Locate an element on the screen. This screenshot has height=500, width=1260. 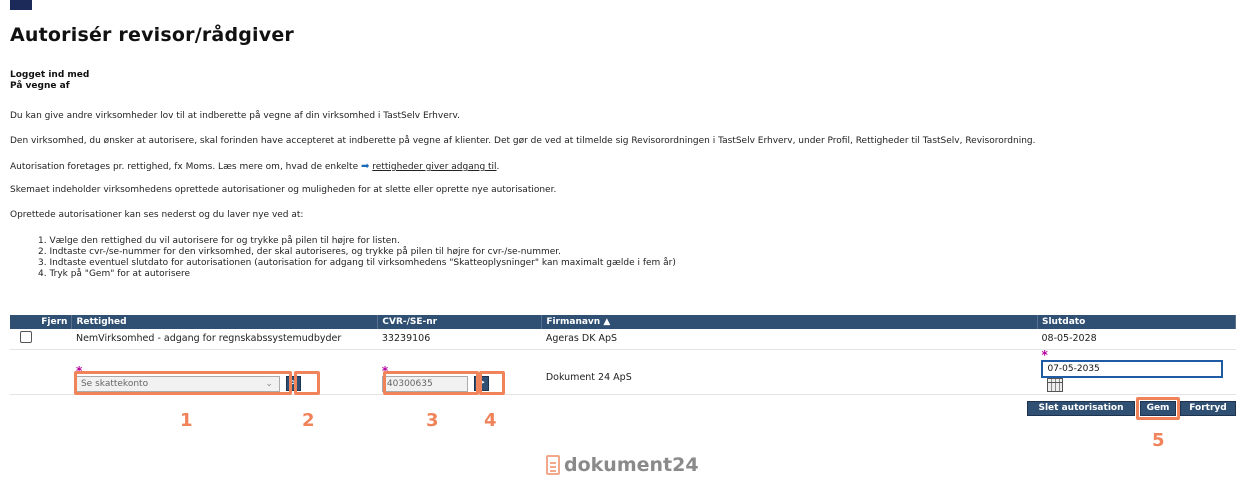
annotation-number: 3 is located at coordinates (432, 420).